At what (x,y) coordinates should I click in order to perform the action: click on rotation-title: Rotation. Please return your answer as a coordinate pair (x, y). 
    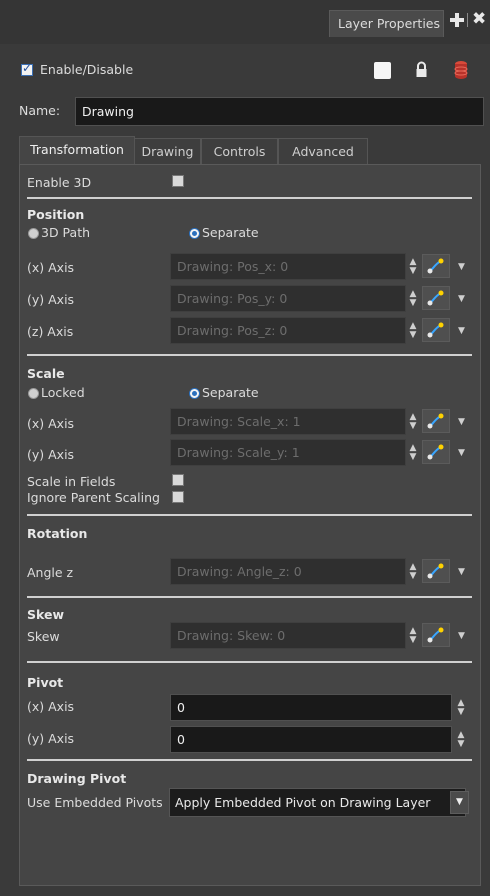
    Looking at the image, I should click on (57, 533).